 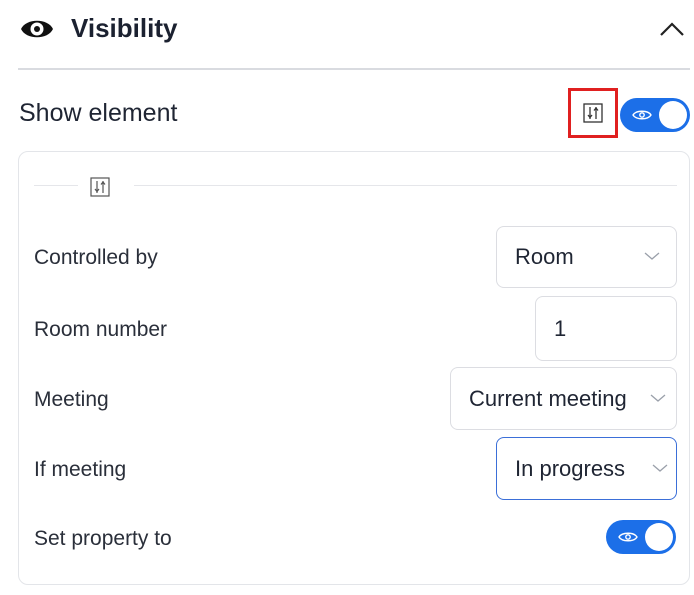 What do you see at coordinates (71, 399) in the screenshot?
I see `meeting-label: Meeting` at bounding box center [71, 399].